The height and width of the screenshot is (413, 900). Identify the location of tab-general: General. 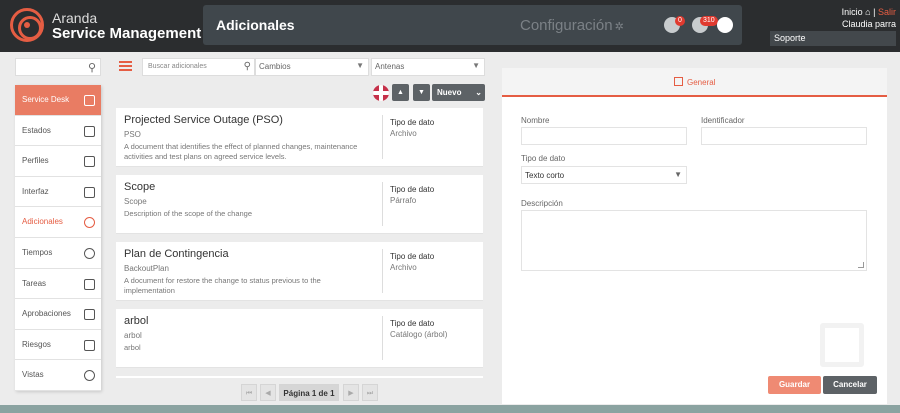
(694, 82).